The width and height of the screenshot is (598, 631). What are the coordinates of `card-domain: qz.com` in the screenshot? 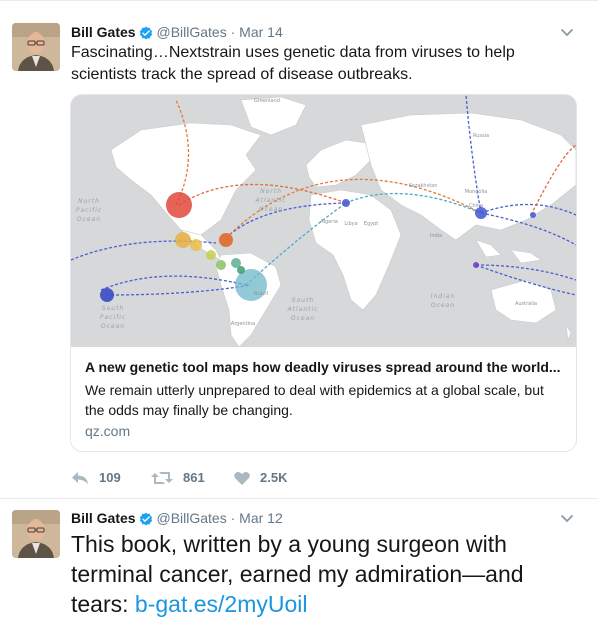 It's located at (108, 431).